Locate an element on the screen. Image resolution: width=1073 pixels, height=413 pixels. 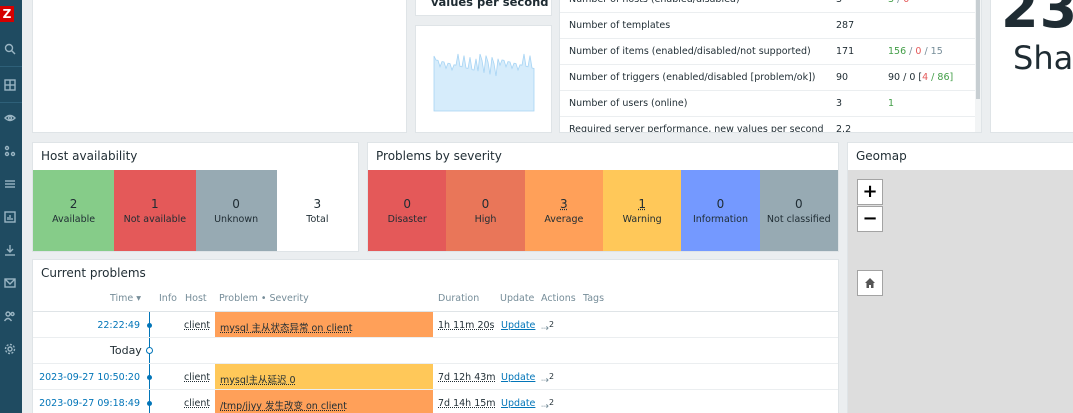
map-canvas: + − is located at coordinates (960, 291).